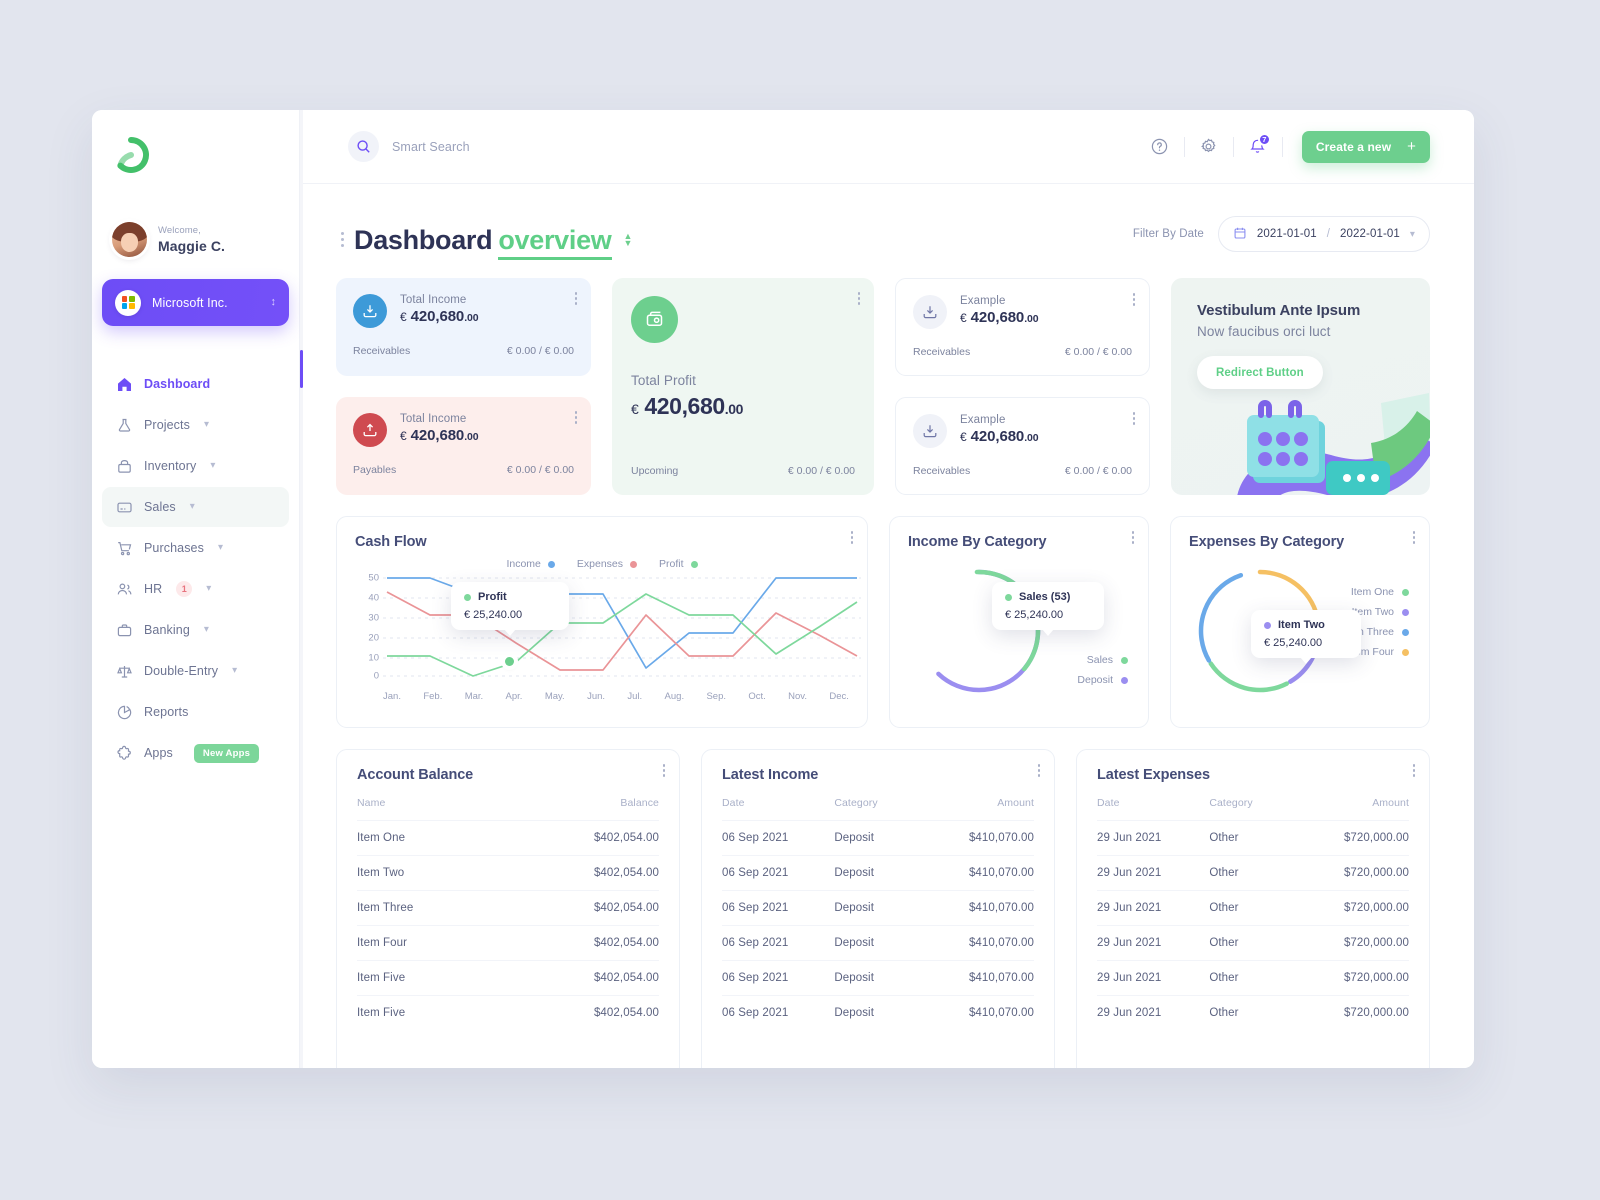 Image resolution: width=1600 pixels, height=1200 pixels. Describe the element at coordinates (128, 302) in the screenshot. I see `microsoft-icon` at that location.